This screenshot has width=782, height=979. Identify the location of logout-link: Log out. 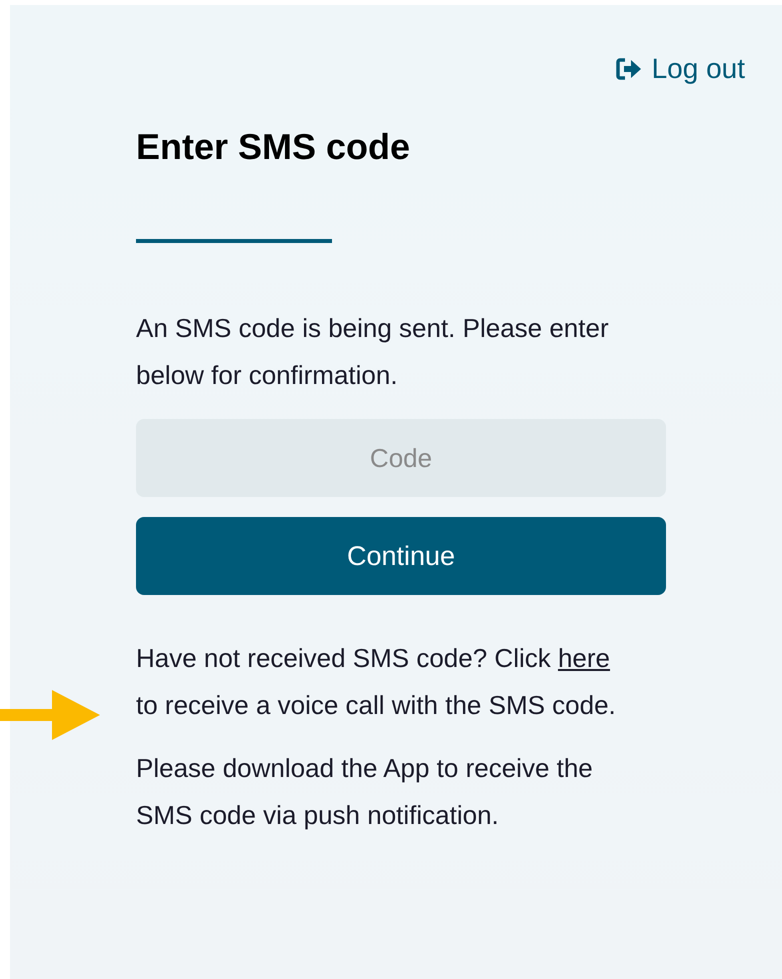
(680, 69).